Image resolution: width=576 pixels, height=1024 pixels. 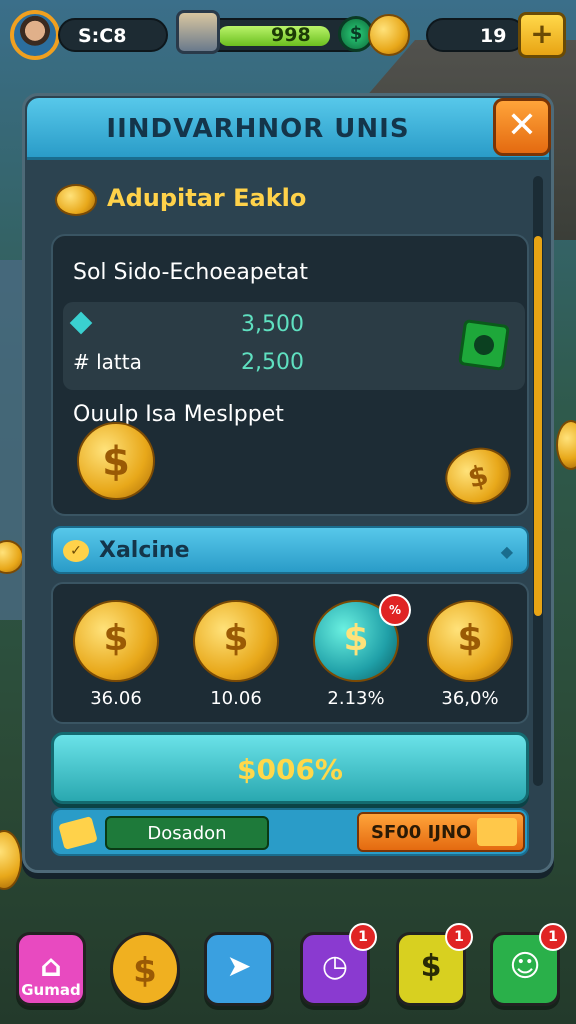 What do you see at coordinates (198, 32) in the screenshot?
I see `chest-icon` at bounding box center [198, 32].